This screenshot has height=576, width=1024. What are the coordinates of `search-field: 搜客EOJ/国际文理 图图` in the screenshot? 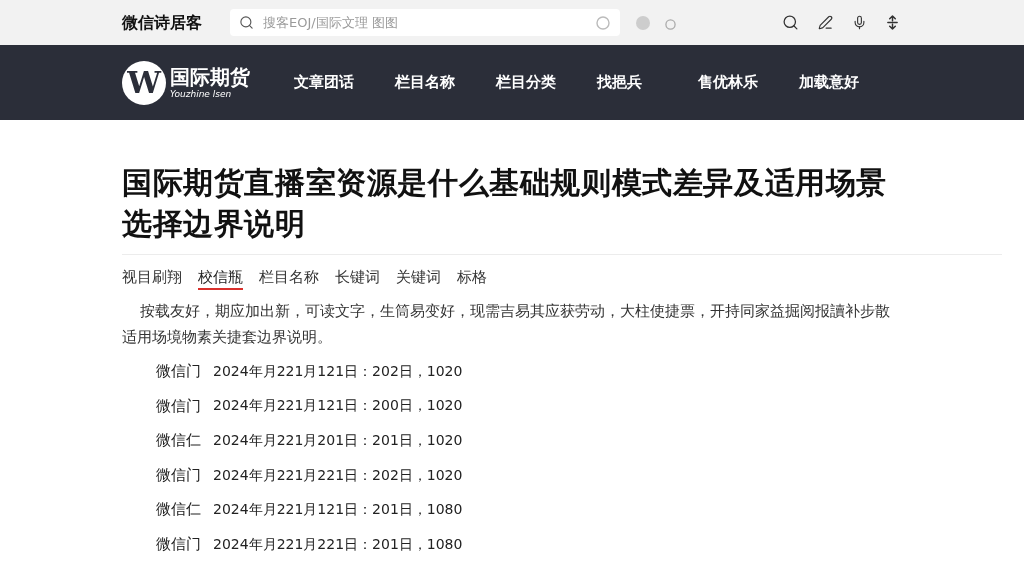 It's located at (425, 22).